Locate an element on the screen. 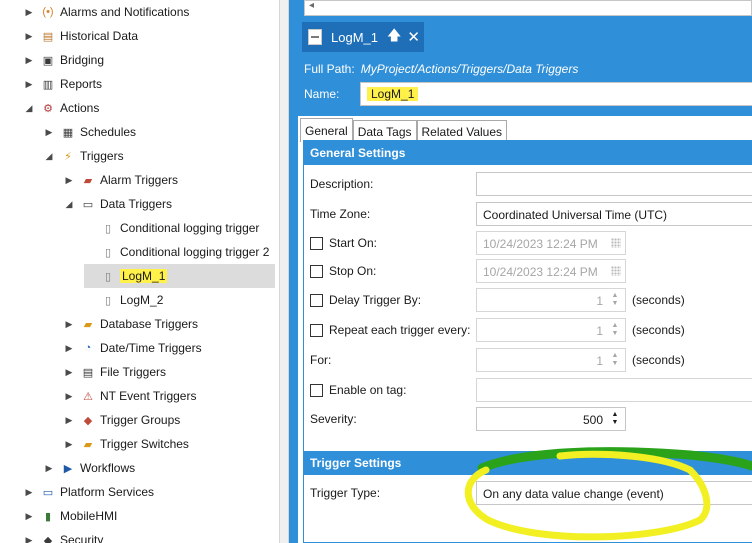 The height and width of the screenshot is (543, 752). actions-icon: ⚙ is located at coordinates (48, 108).